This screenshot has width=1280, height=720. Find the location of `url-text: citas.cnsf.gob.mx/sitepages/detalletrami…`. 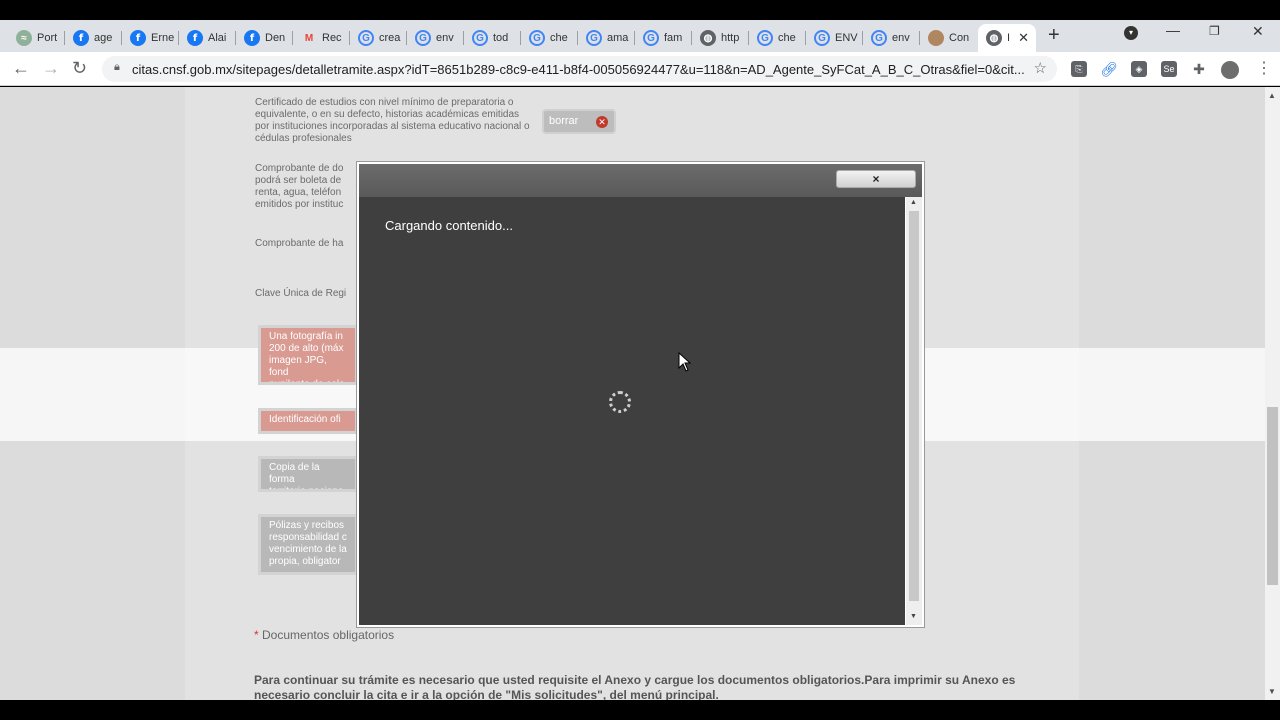

url-text: citas.cnsf.gob.mx/sitepages/detalletrami… is located at coordinates (578, 69).